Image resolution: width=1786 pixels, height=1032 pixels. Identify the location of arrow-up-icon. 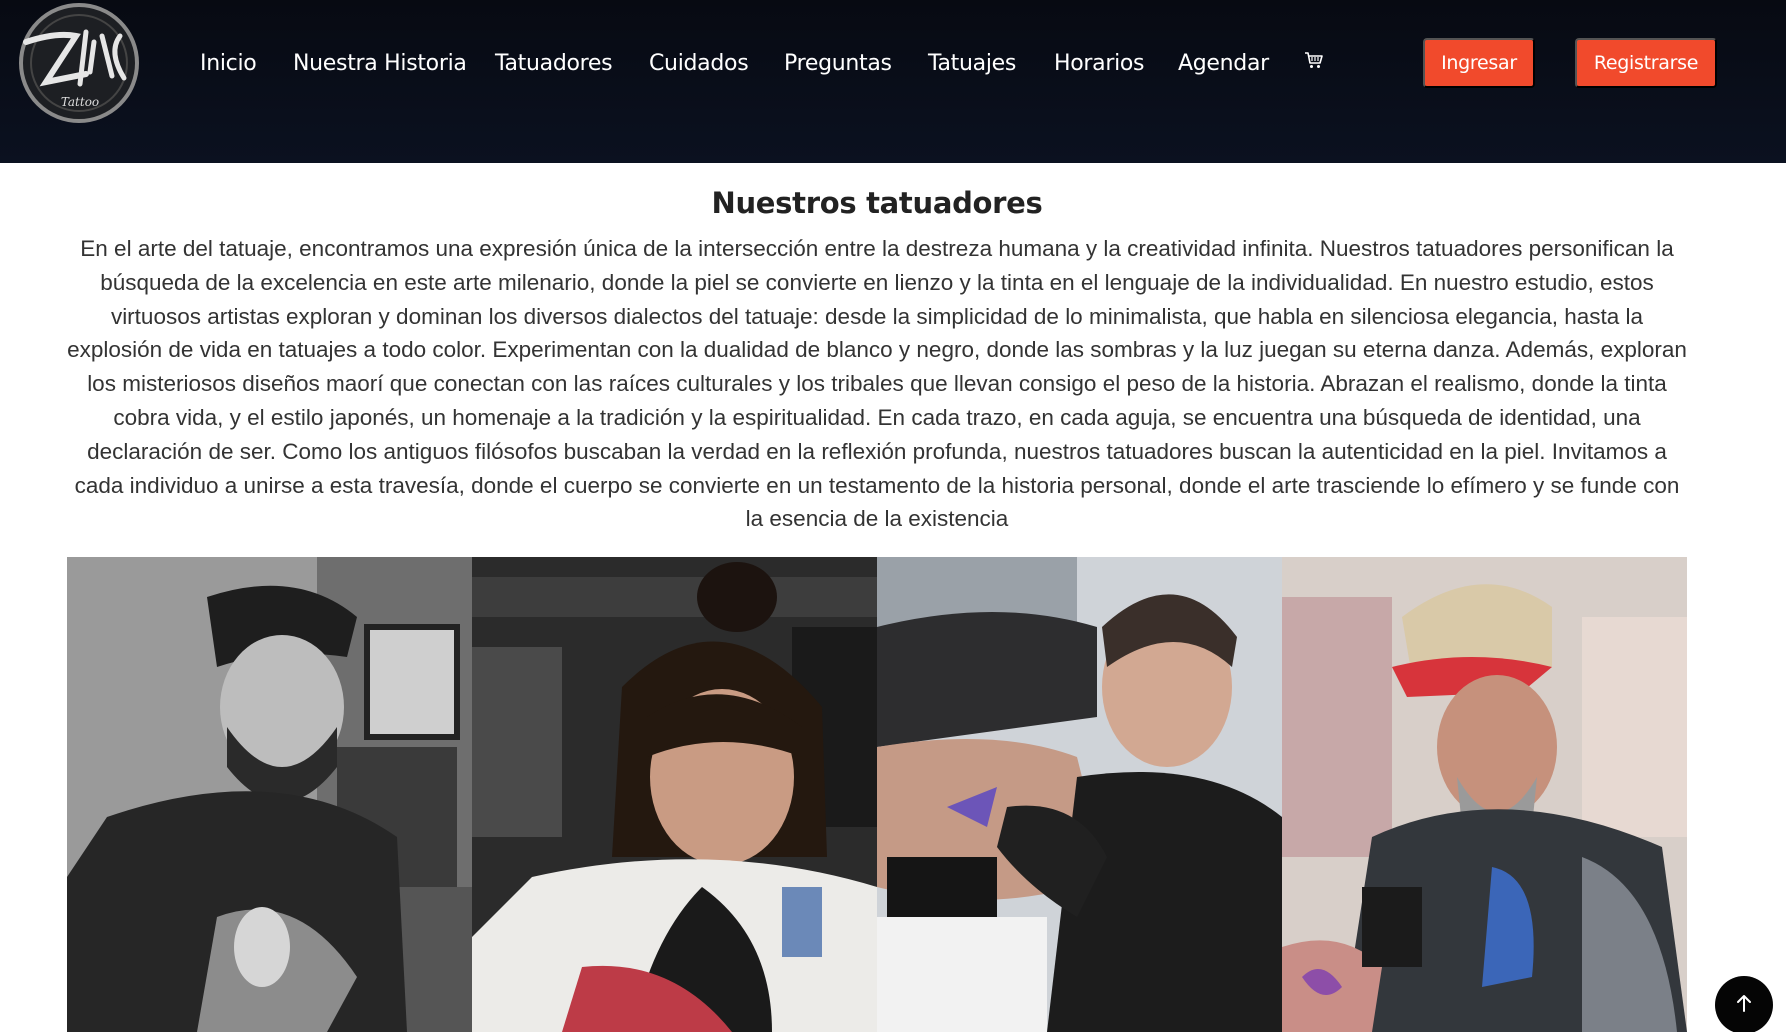
(1744, 1005).